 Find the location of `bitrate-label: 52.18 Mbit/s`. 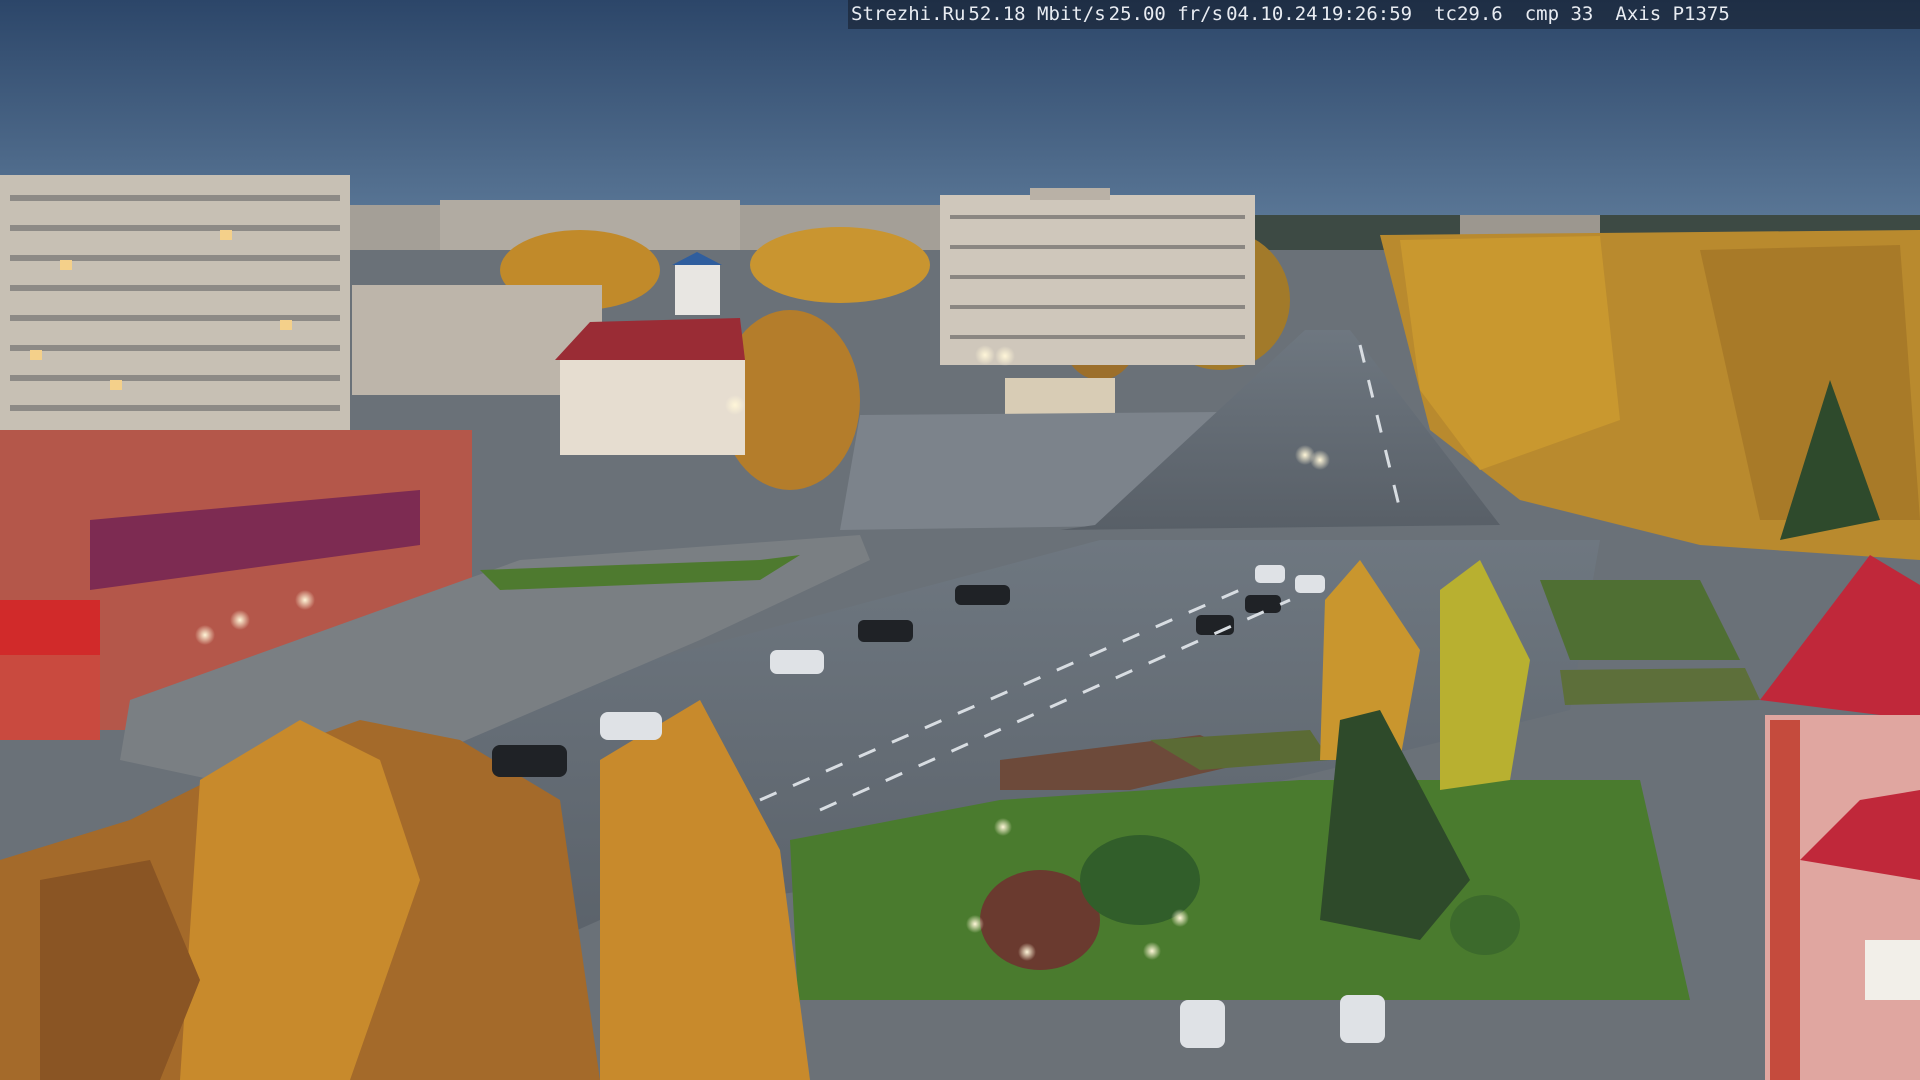

bitrate-label: 52.18 Mbit/s is located at coordinates (1037, 14).